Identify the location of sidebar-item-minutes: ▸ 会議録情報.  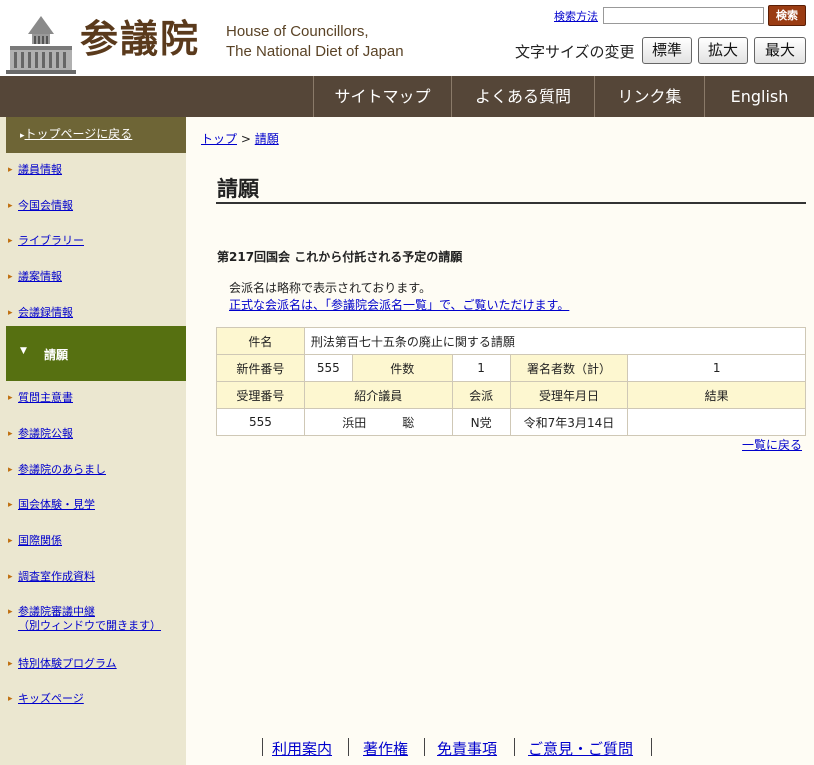
(40, 313).